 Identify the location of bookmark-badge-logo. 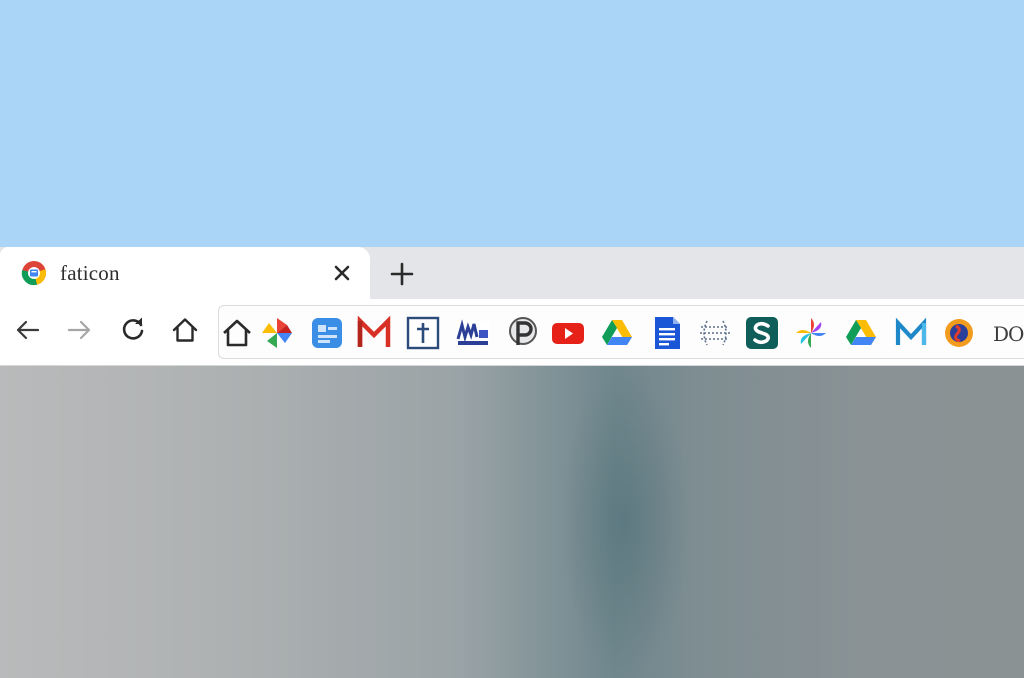
(959, 333).